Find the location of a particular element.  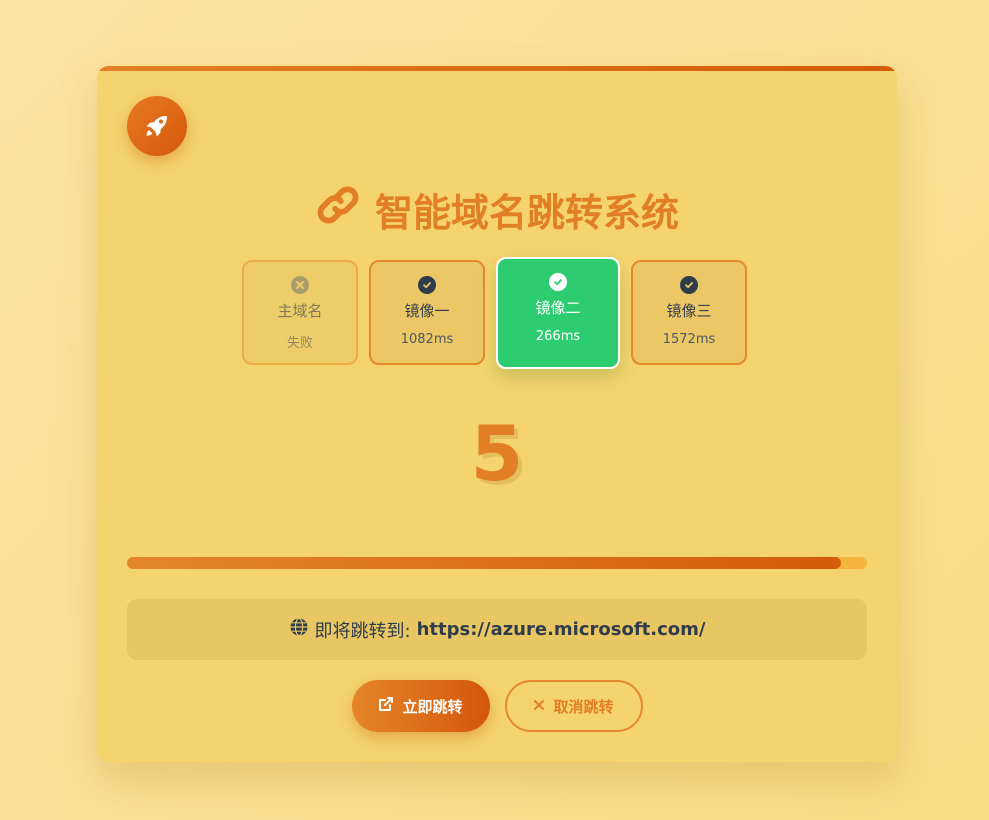

globe-icon is located at coordinates (299, 629).